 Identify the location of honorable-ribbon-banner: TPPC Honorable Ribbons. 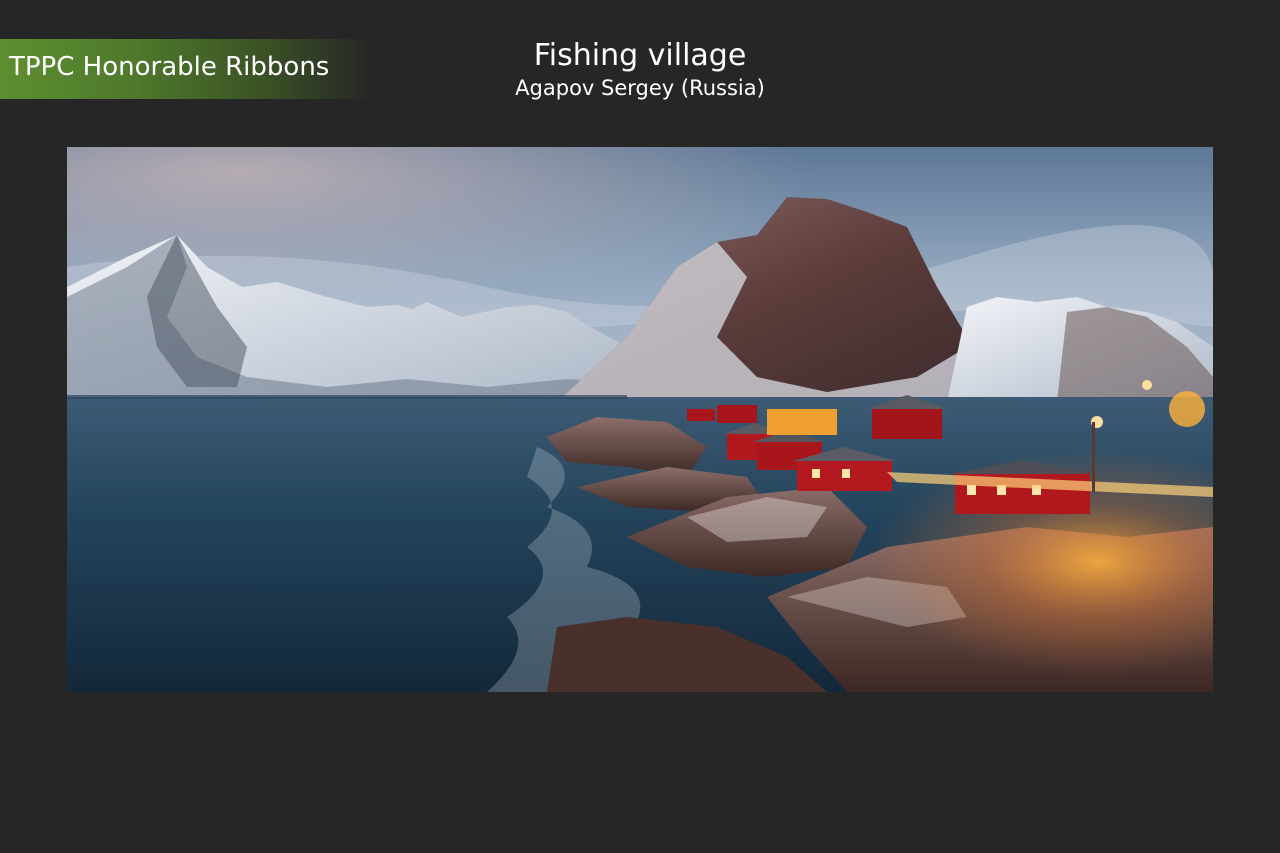
(186, 69).